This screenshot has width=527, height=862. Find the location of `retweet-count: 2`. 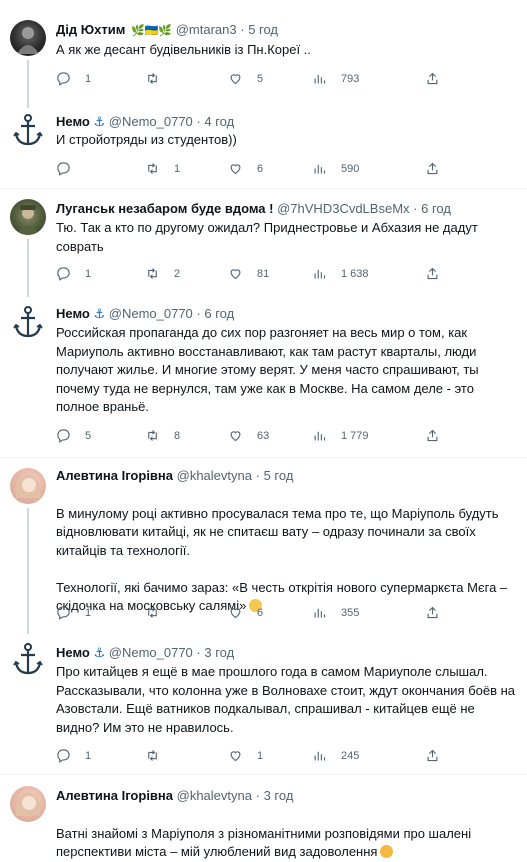

retweet-count: 2 is located at coordinates (177, 273).